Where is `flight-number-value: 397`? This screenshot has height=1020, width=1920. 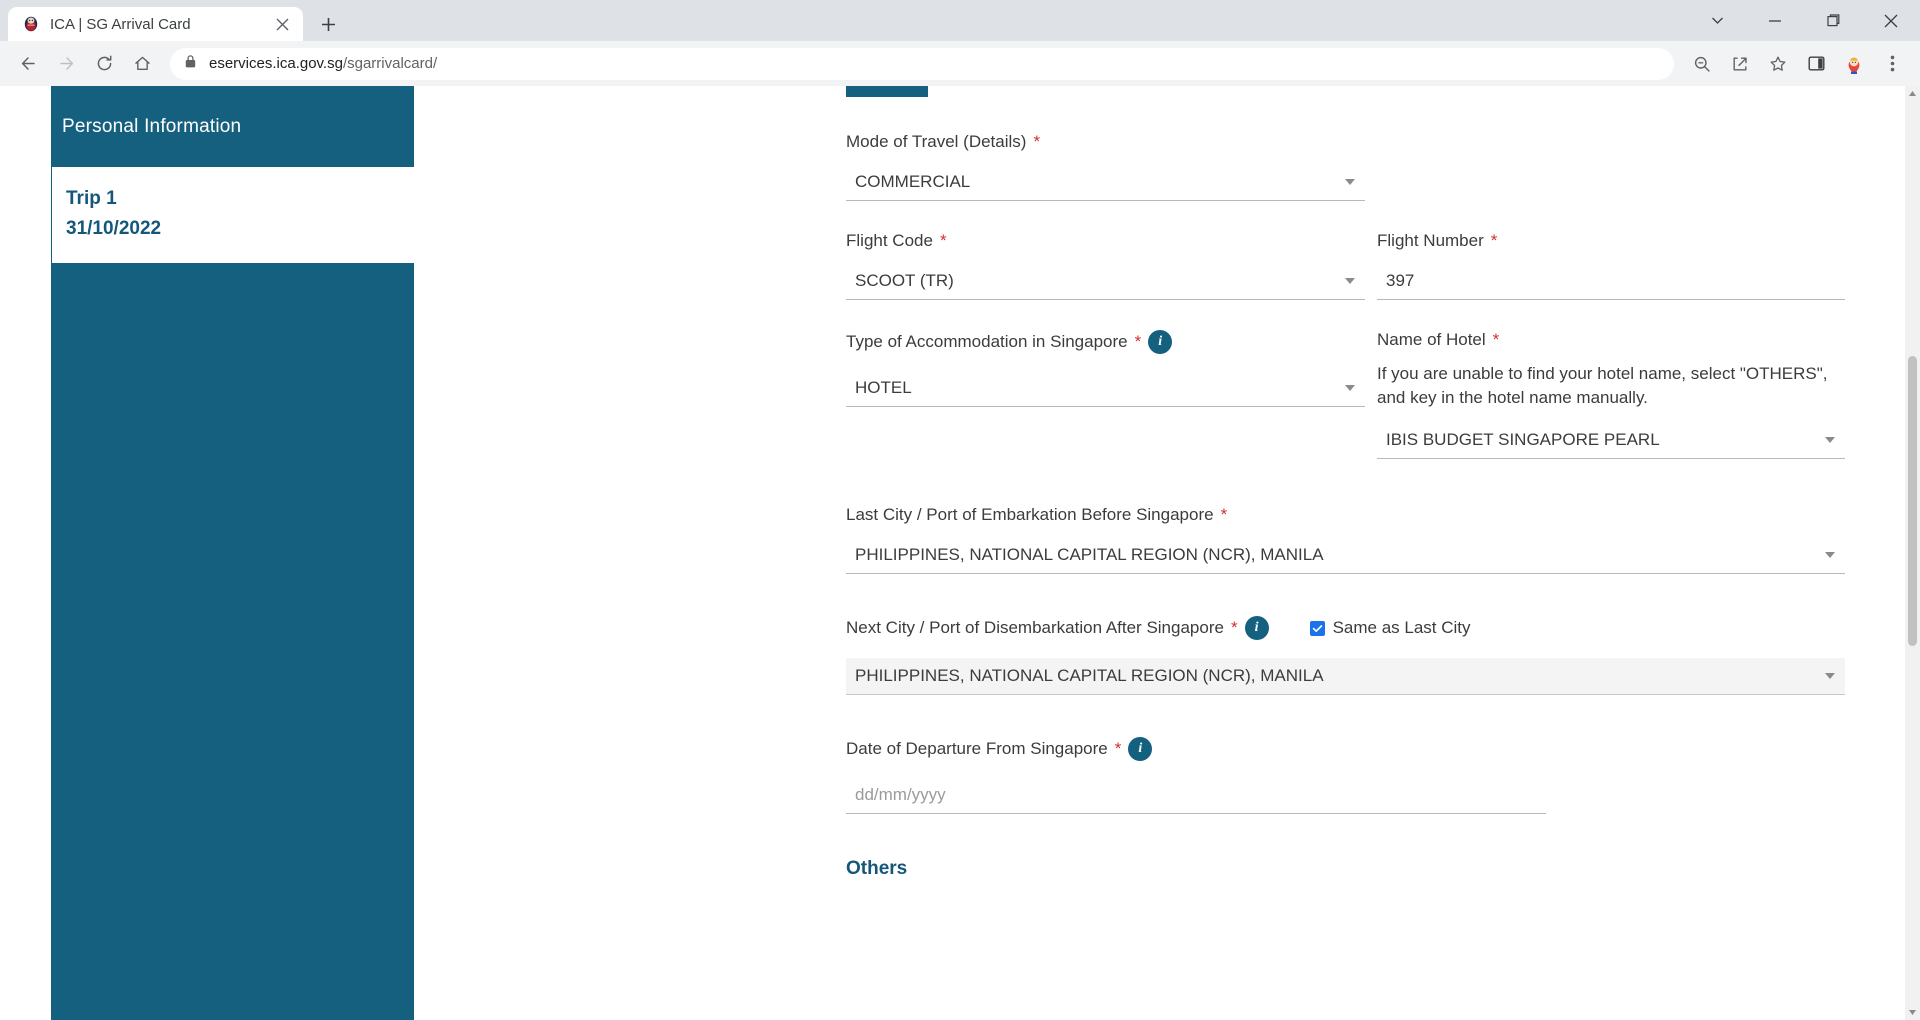
flight-number-value: 397 is located at coordinates (1400, 280).